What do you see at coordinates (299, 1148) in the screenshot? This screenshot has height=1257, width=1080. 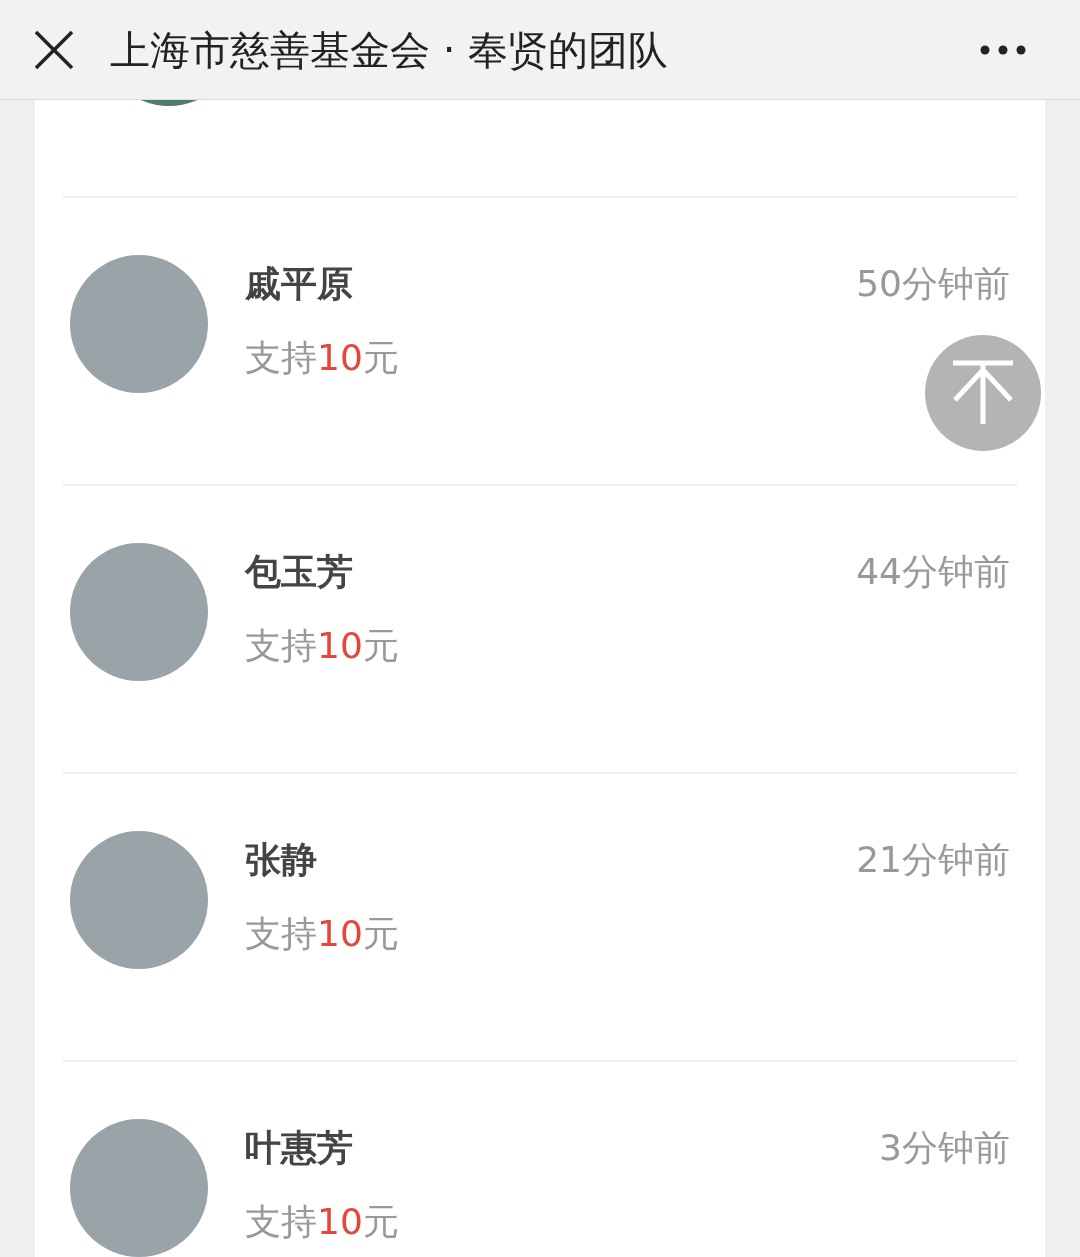 I see `donor-name: 叶惠芳` at bounding box center [299, 1148].